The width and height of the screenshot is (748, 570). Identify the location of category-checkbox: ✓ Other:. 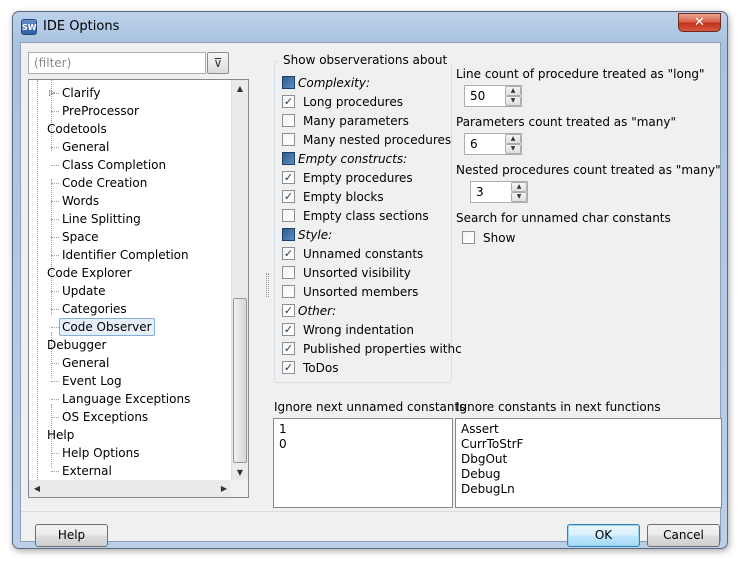
(309, 313).